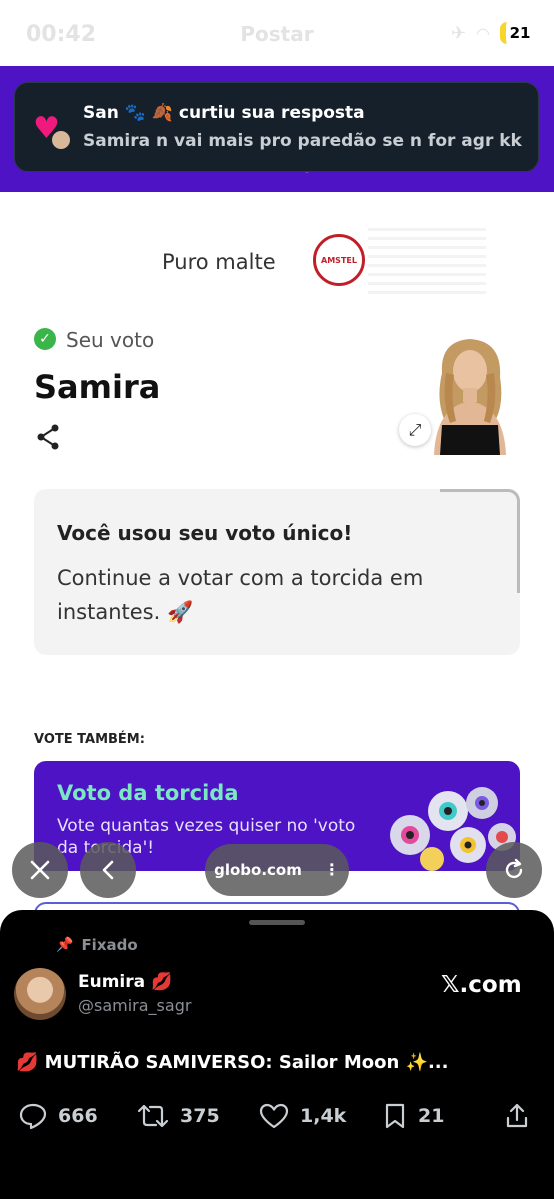 The width and height of the screenshot is (554, 1199). I want to click on close-icon, so click(40, 870).